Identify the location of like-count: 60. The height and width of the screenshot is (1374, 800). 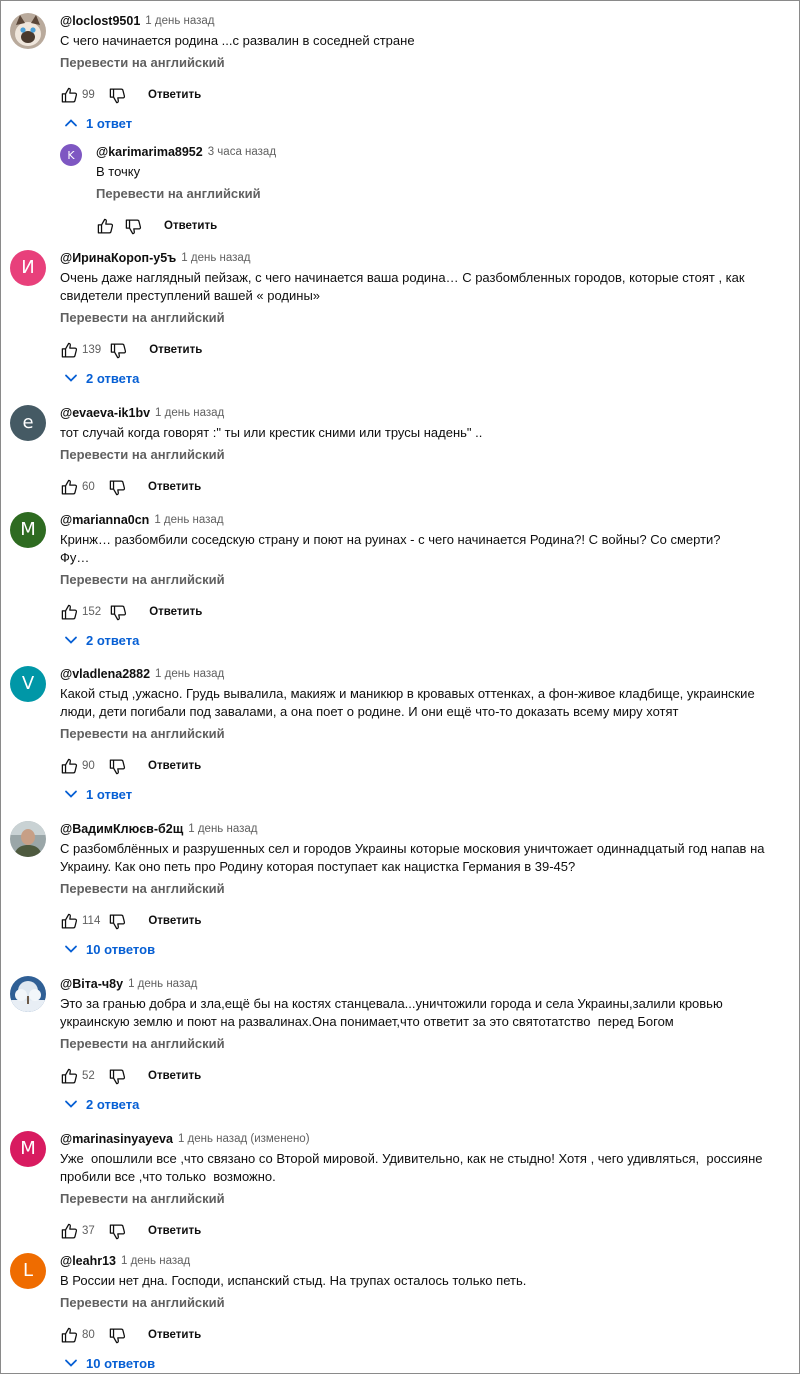
(88, 487).